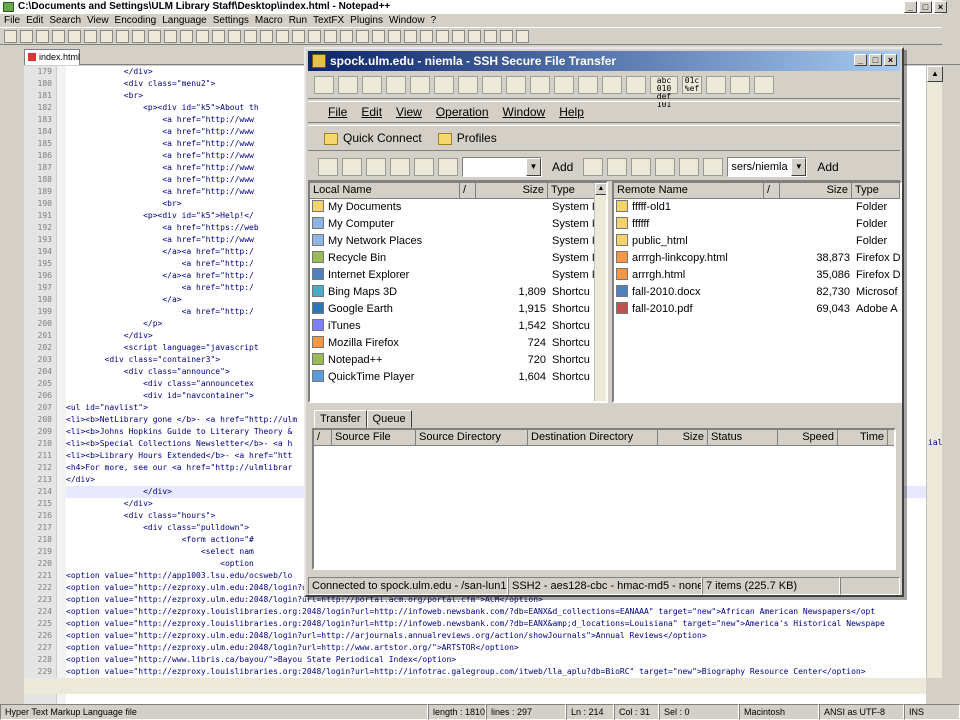 The height and width of the screenshot is (720, 960). Describe the element at coordinates (458, 207) in the screenshot. I see `file-row: My Documents System I` at that location.